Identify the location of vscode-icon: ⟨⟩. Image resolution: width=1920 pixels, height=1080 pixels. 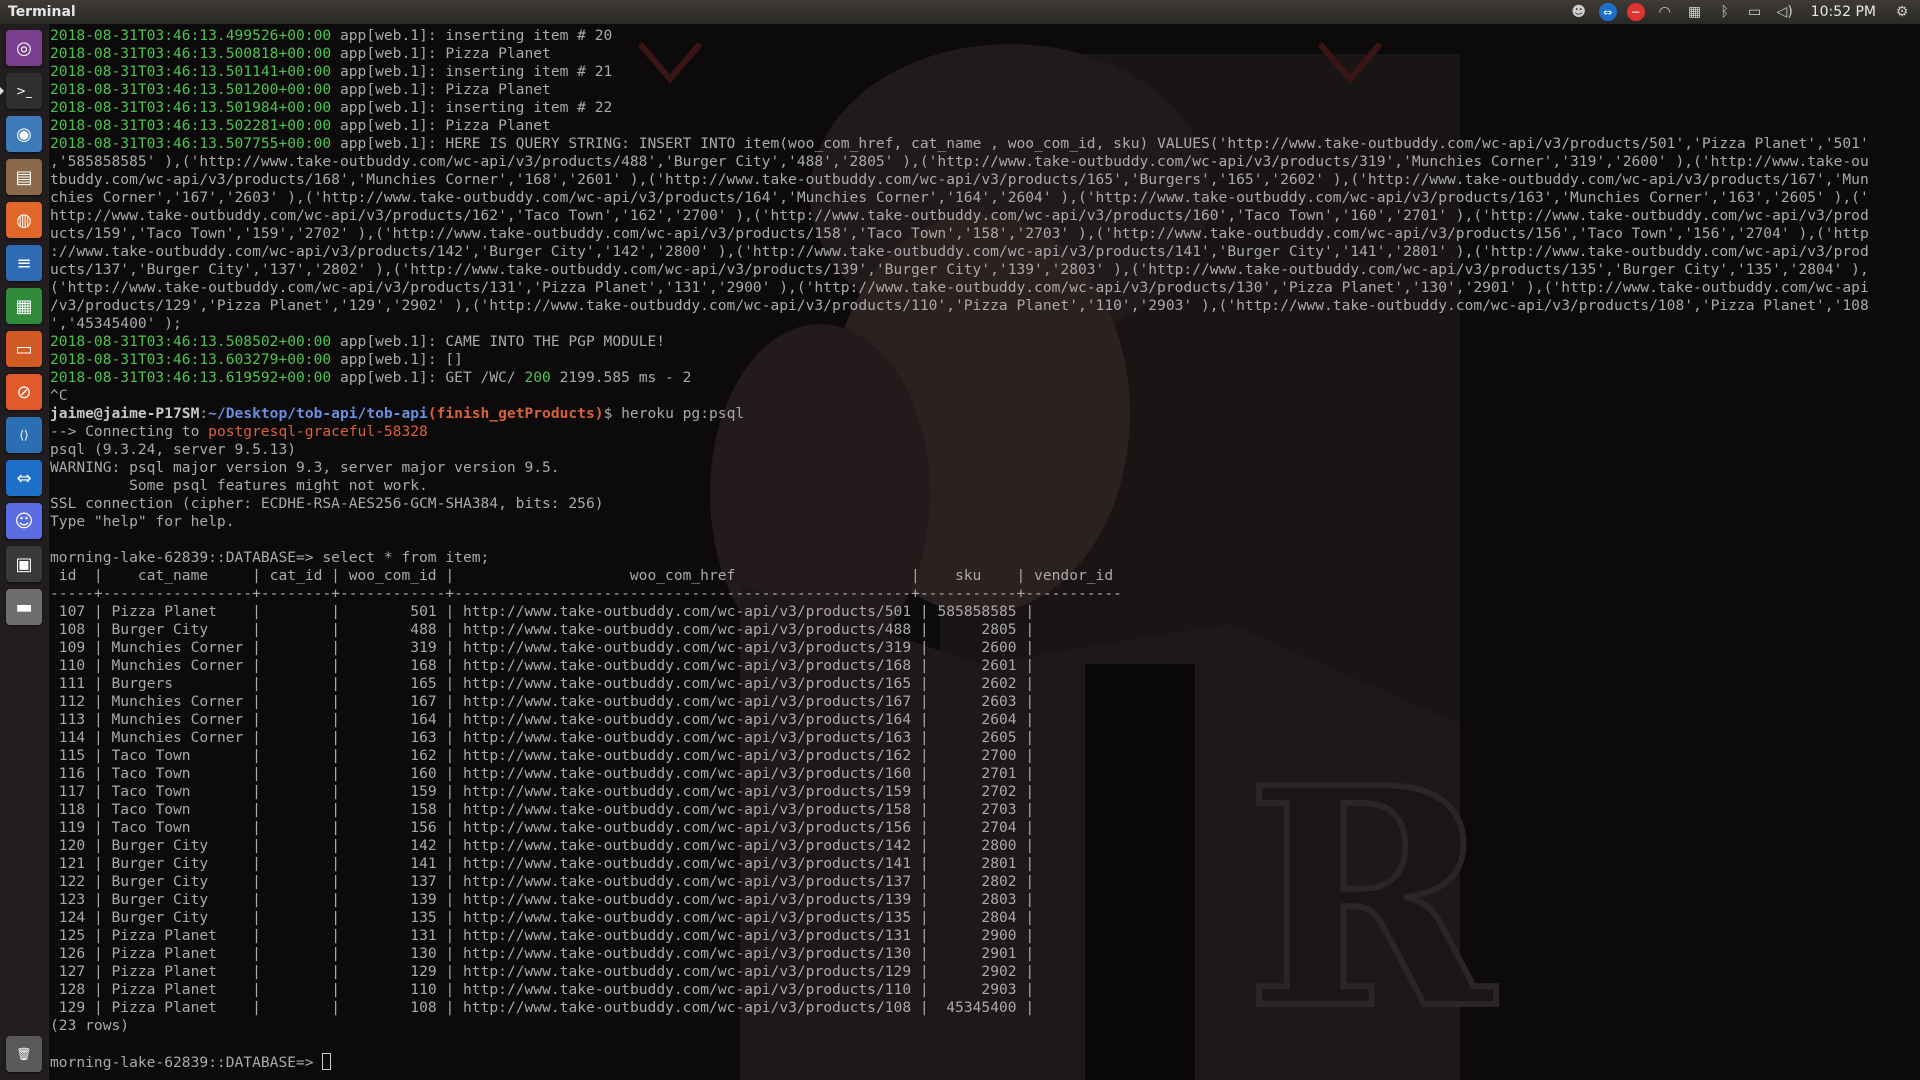
(24, 435).